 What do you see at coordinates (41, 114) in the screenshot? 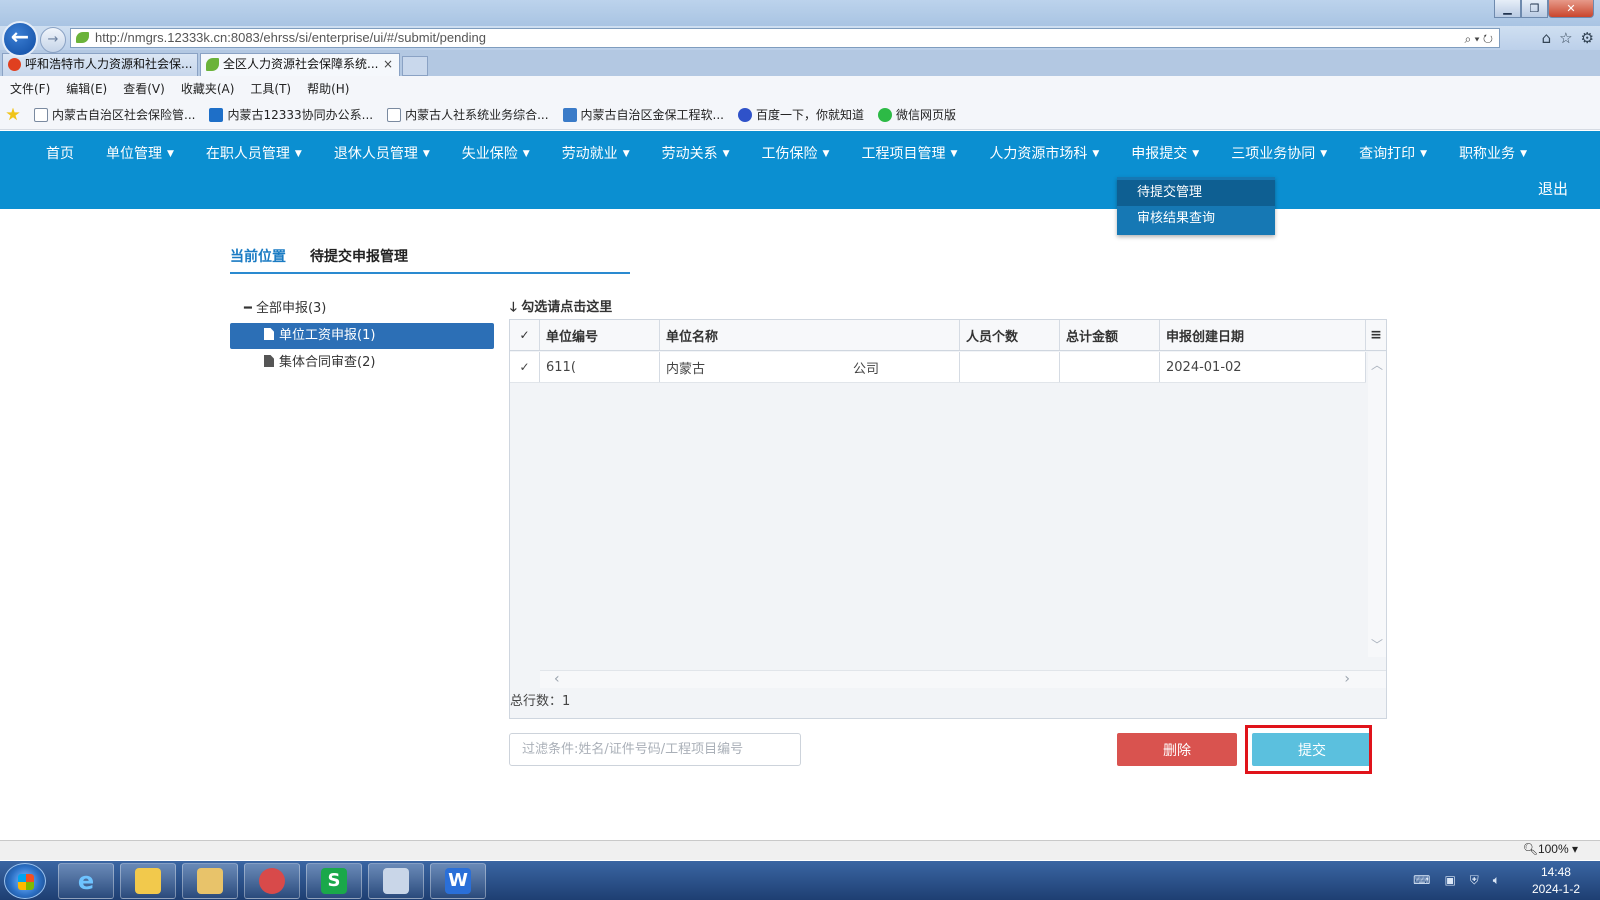
I see `page-icon` at bounding box center [41, 114].